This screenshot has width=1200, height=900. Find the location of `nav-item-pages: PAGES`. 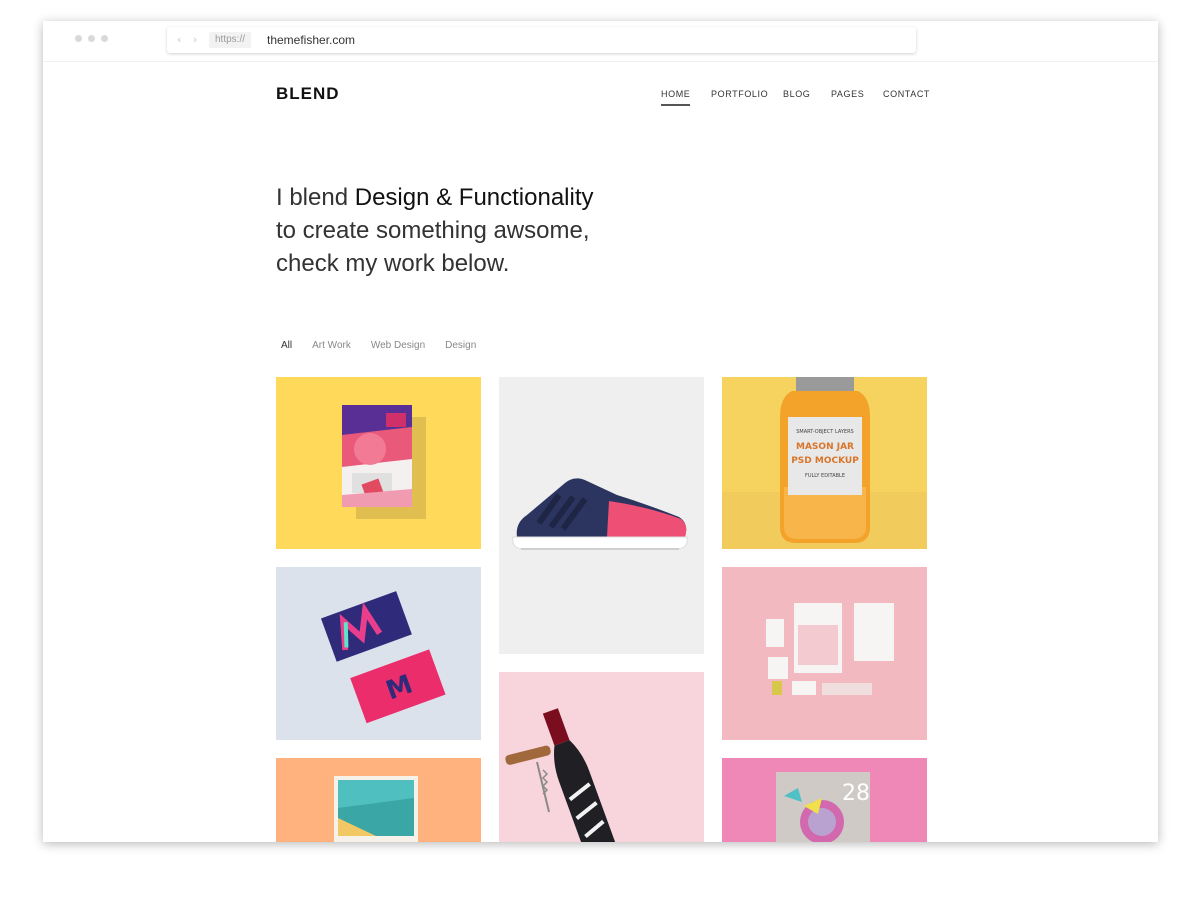

nav-item-pages: PAGES is located at coordinates (847, 94).